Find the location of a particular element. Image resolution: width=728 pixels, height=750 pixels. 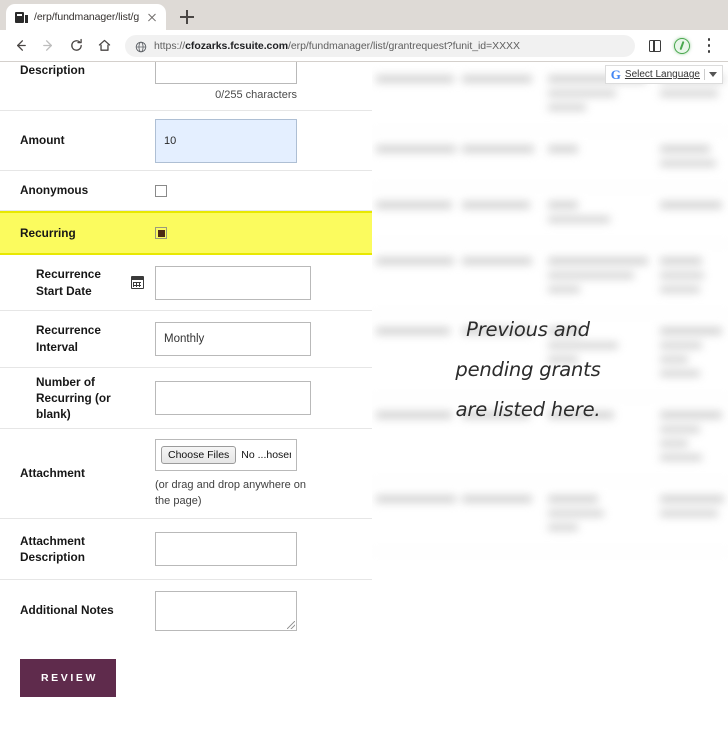

form-row-recurring: Recurring is located at coordinates (186, 233).